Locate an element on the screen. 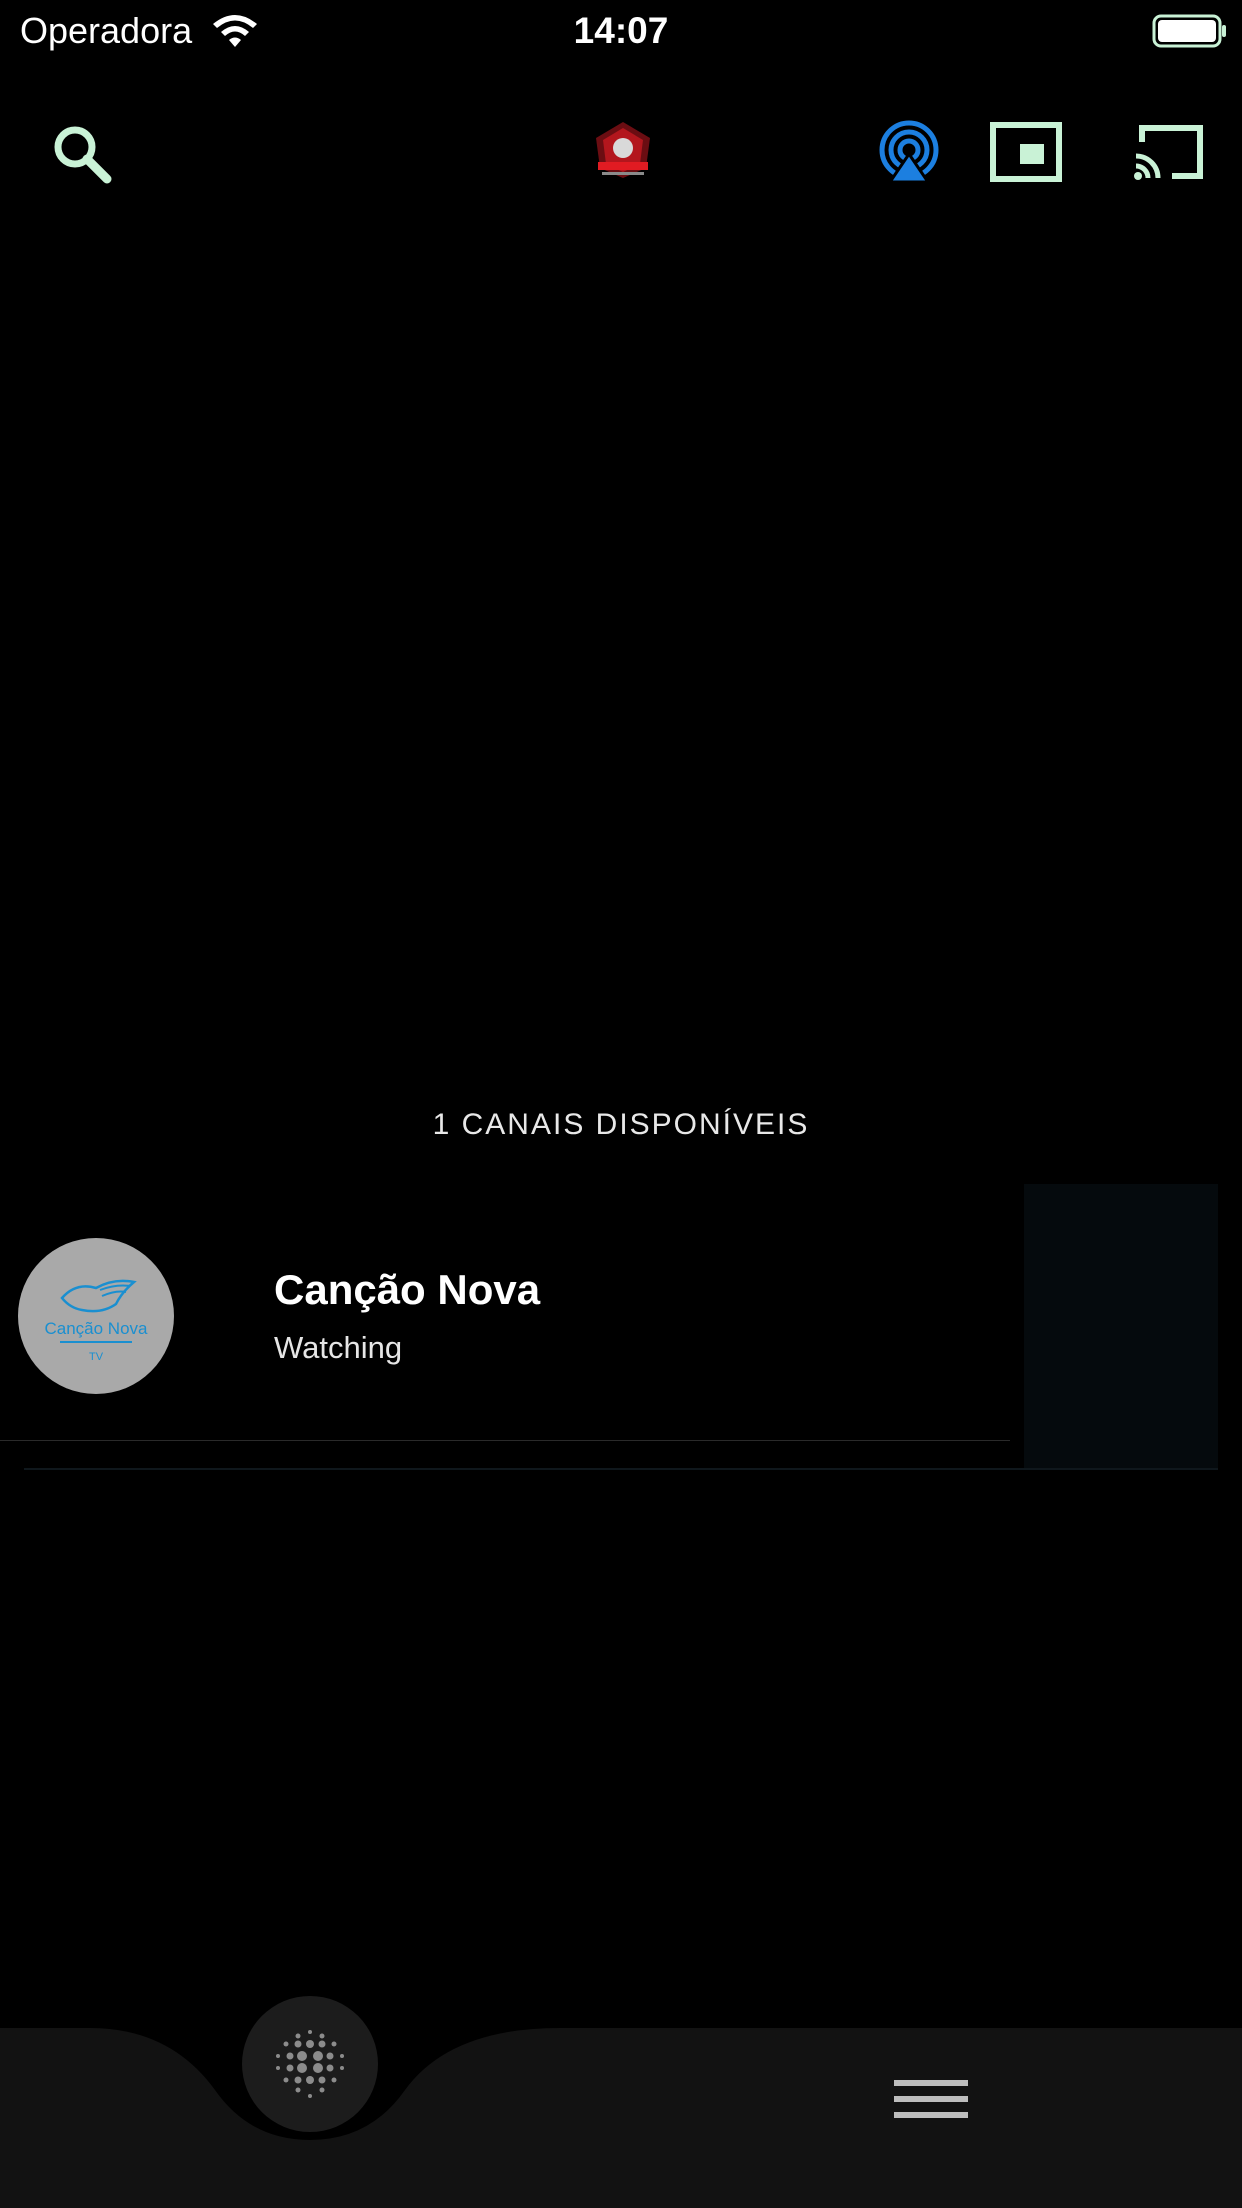 The image size is (1242, 2208). airplay-icon is located at coordinates (909, 153).